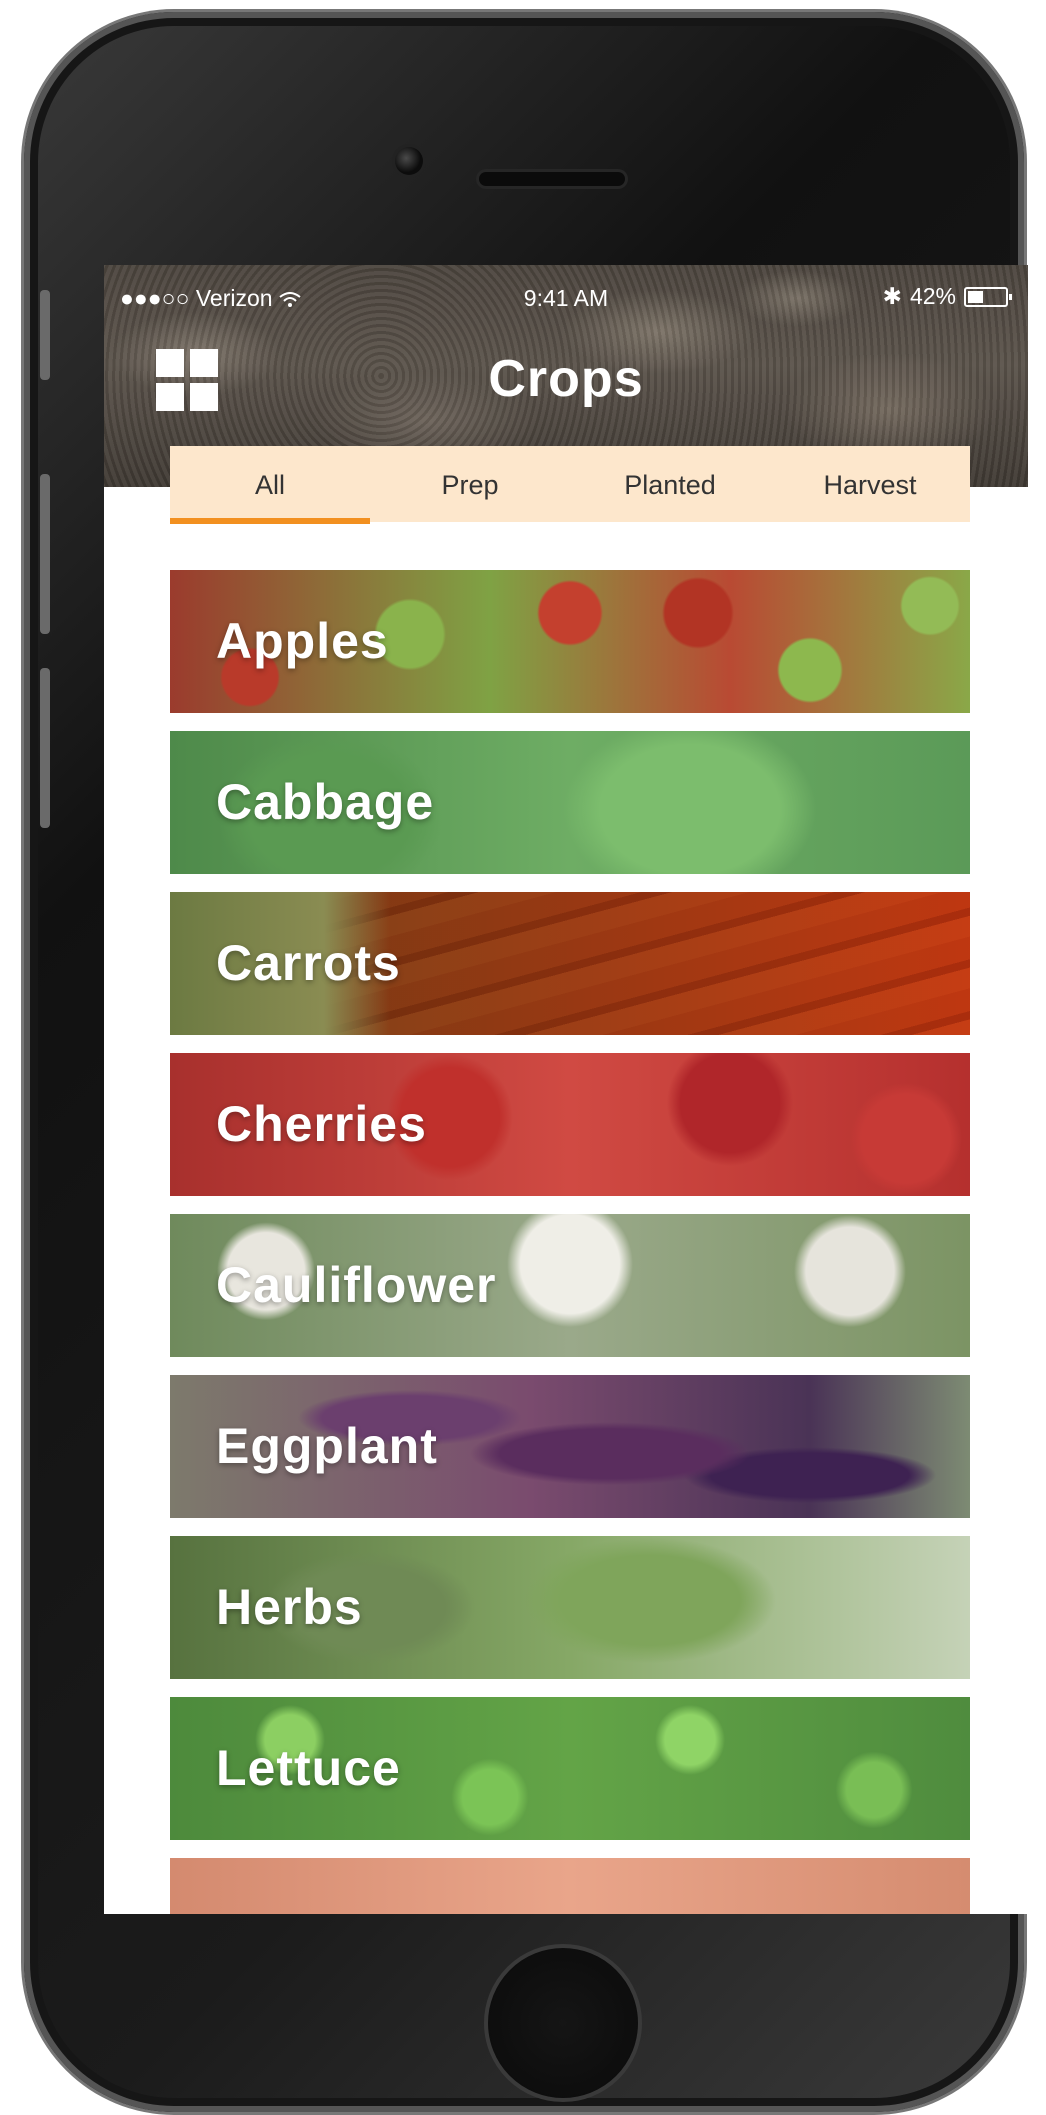  What do you see at coordinates (563, 2023) in the screenshot?
I see `home-button` at bounding box center [563, 2023].